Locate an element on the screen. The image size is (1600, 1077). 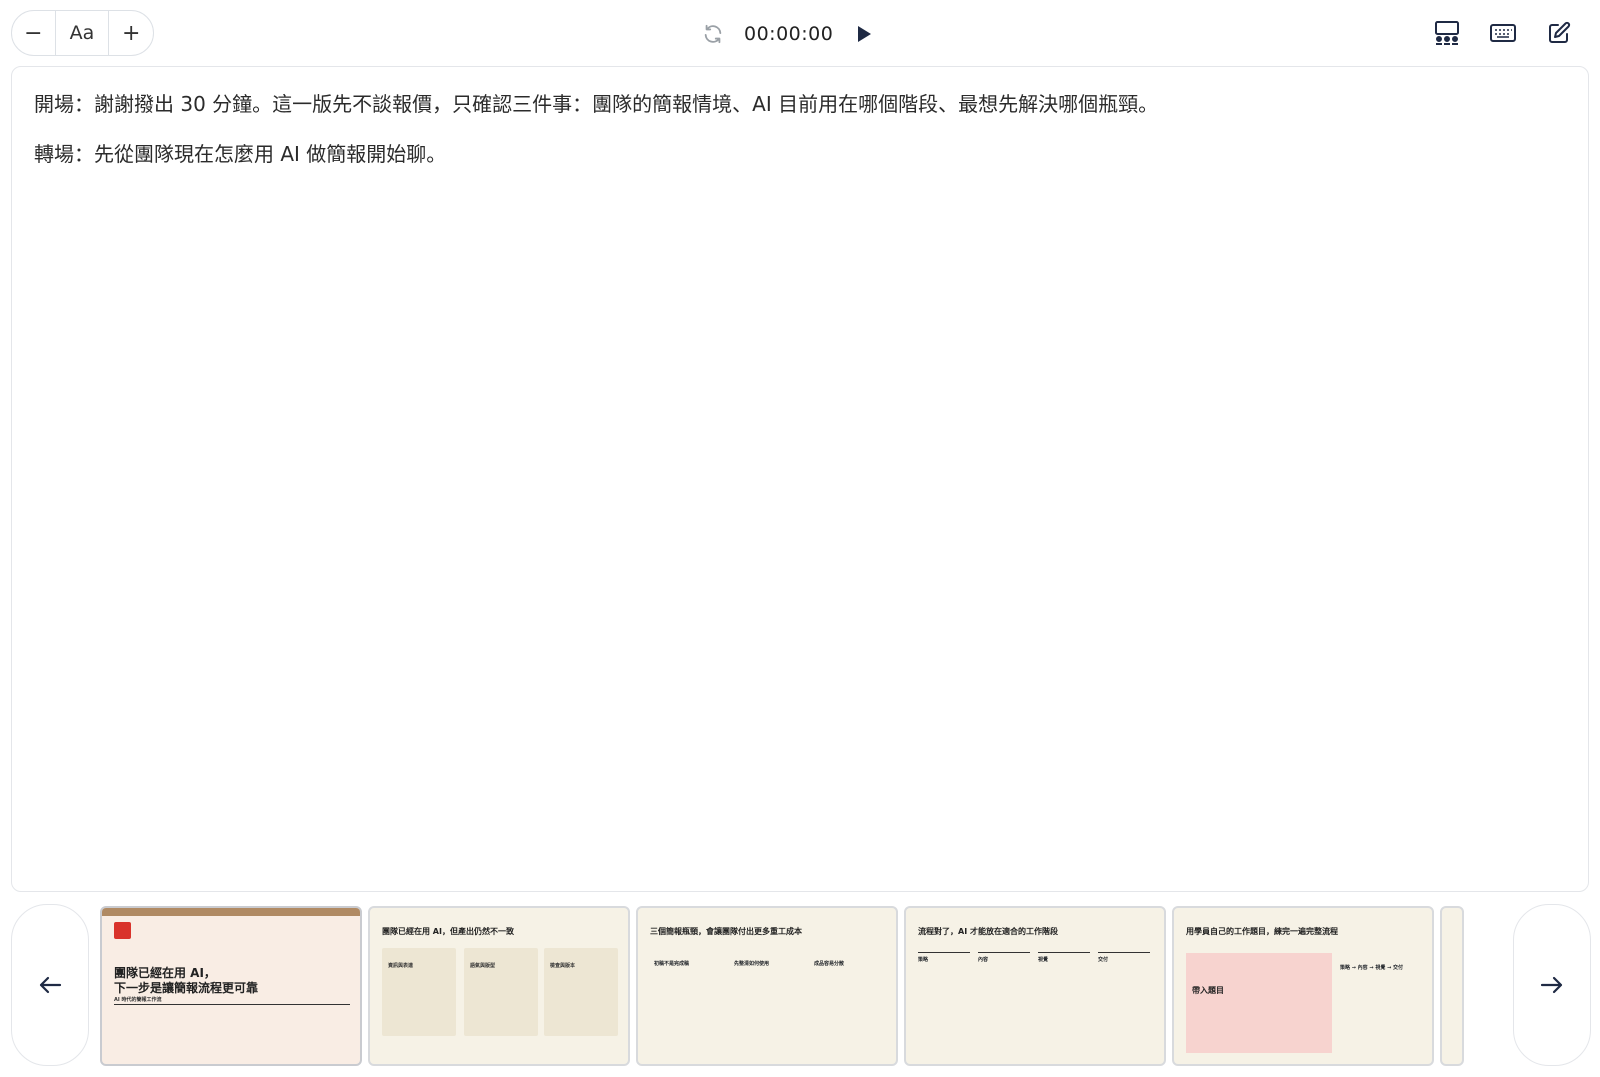
timer-display: 00:00:00 is located at coordinates (789, 34).